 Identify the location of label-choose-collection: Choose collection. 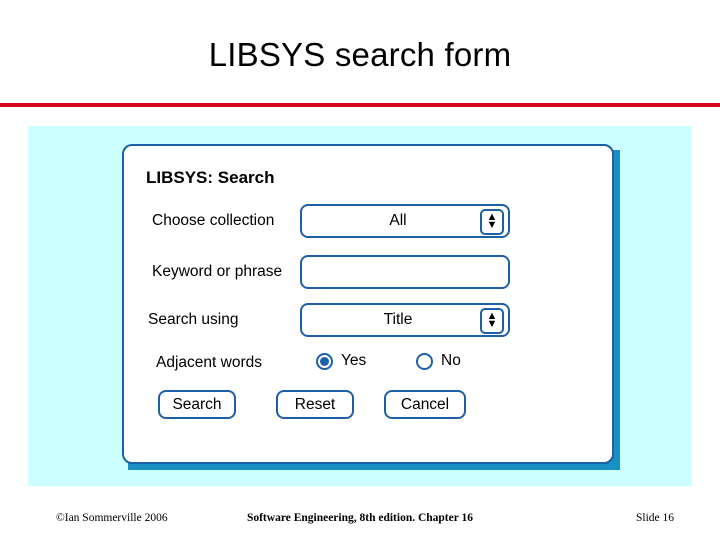
(213, 220).